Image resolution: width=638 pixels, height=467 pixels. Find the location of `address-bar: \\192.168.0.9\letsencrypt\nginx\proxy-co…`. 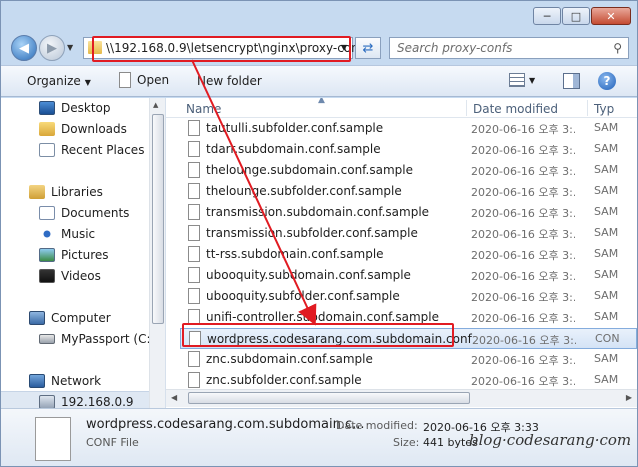

address-bar: \\192.168.0.9\letsencrypt\nginx\proxy-co… is located at coordinates (226, 48).